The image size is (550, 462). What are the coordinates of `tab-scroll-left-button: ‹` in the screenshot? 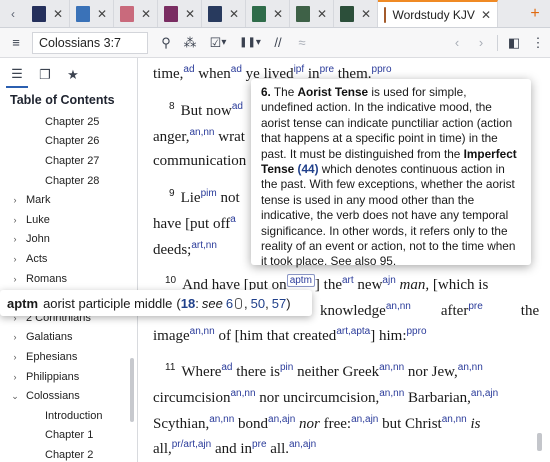 It's located at (13, 13).